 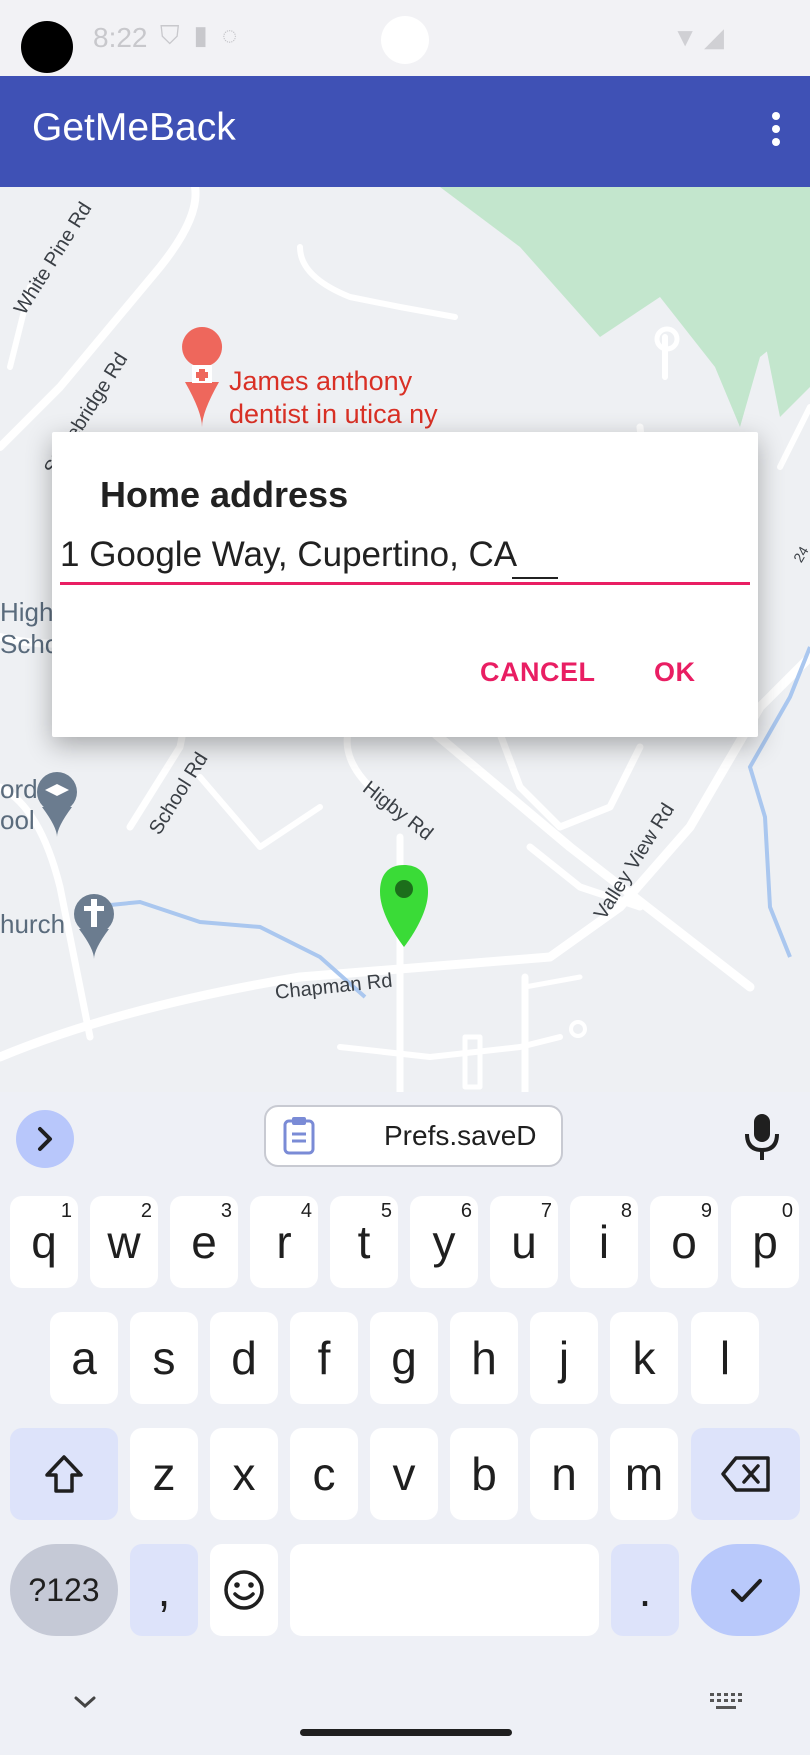 I want to click on hide-keyboard-chevron-icon, so click(x=85, y=1702).